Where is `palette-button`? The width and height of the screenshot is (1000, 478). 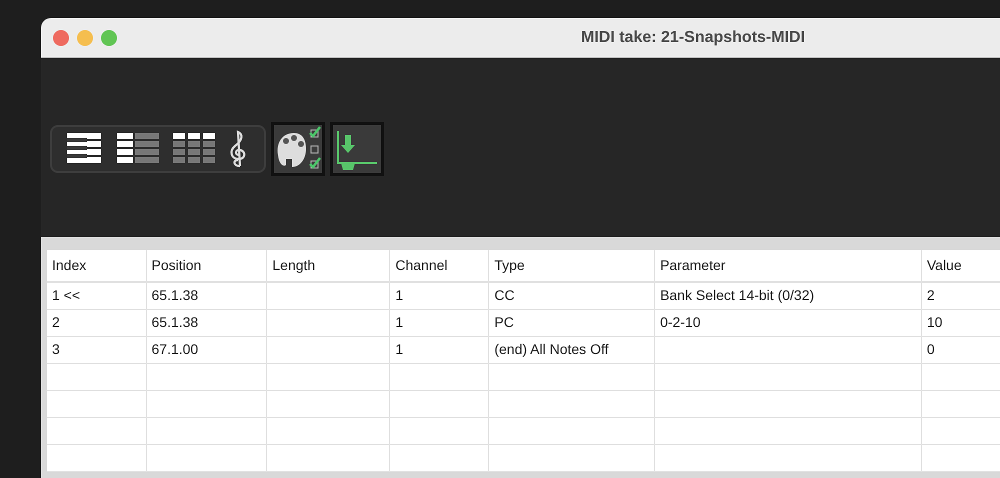 palette-button is located at coordinates (298, 149).